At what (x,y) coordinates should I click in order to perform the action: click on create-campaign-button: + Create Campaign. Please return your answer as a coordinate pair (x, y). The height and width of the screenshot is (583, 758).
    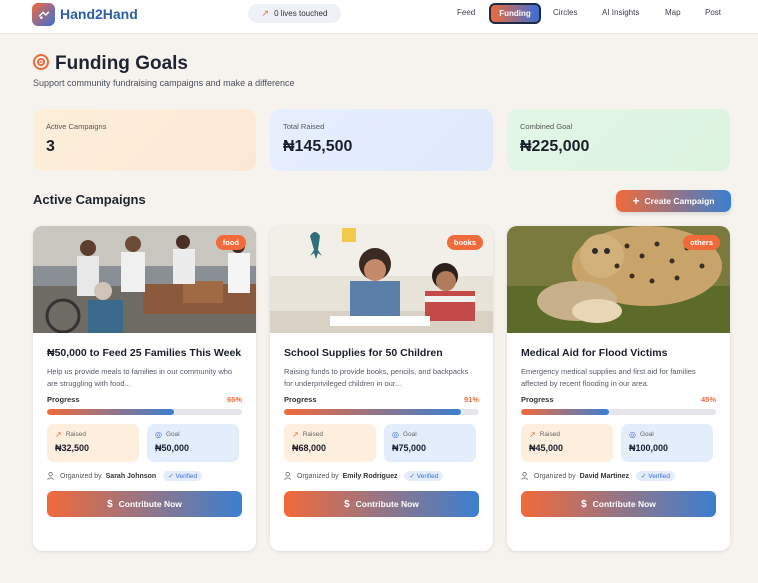
    Looking at the image, I should click on (673, 201).